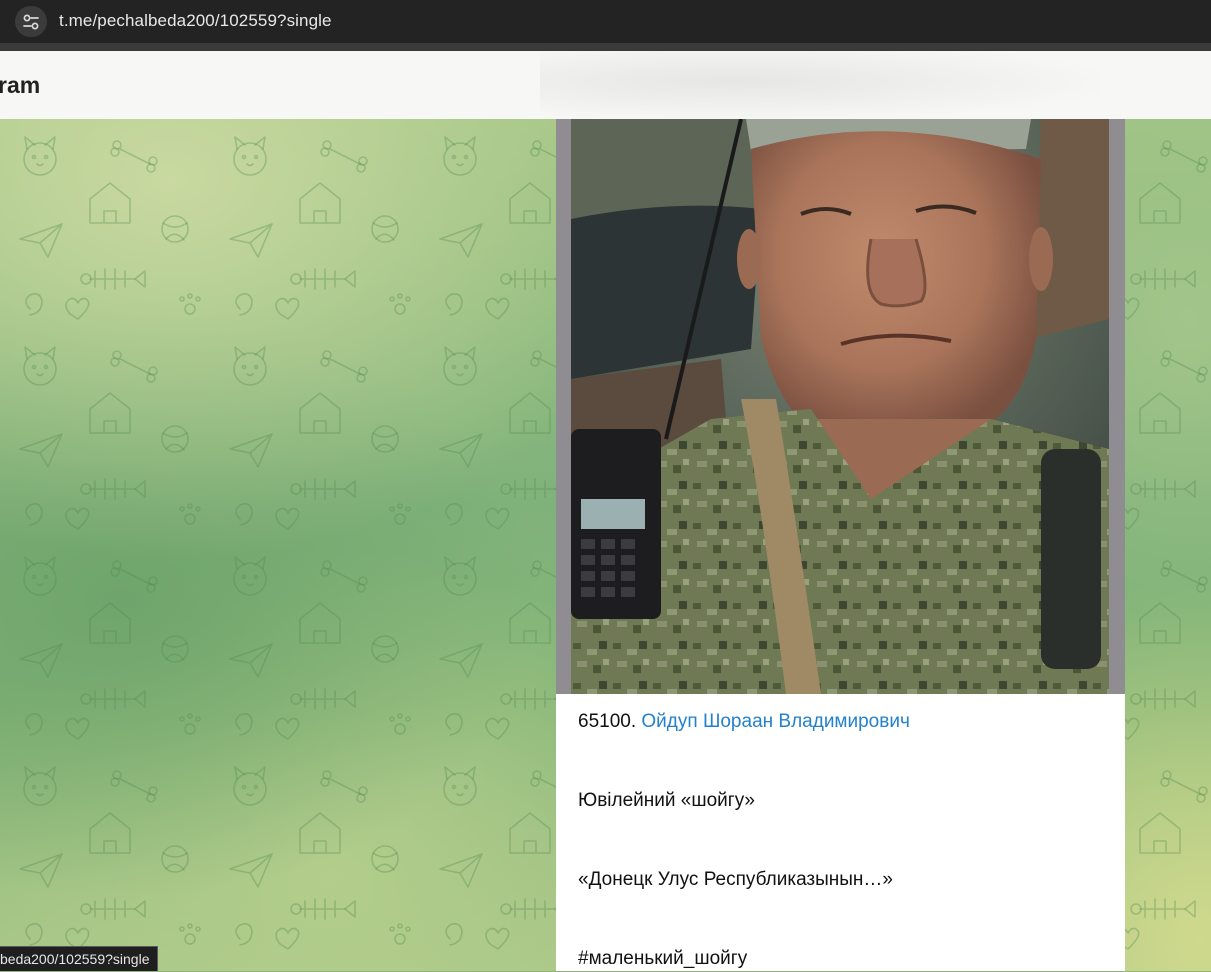 Image resolution: width=1211 pixels, height=972 pixels. What do you see at coordinates (666, 800) in the screenshot?
I see `message-line-2: Ювілейний «шойгу»` at bounding box center [666, 800].